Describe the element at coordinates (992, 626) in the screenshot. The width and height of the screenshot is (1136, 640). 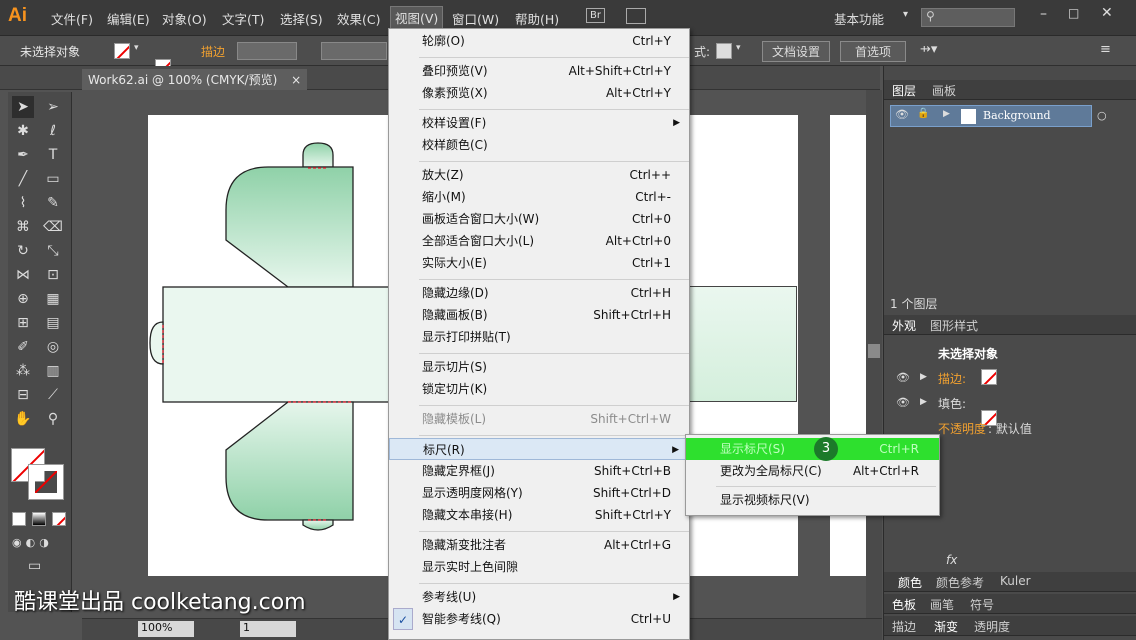
I see `tab-transparency: 透明度` at that location.